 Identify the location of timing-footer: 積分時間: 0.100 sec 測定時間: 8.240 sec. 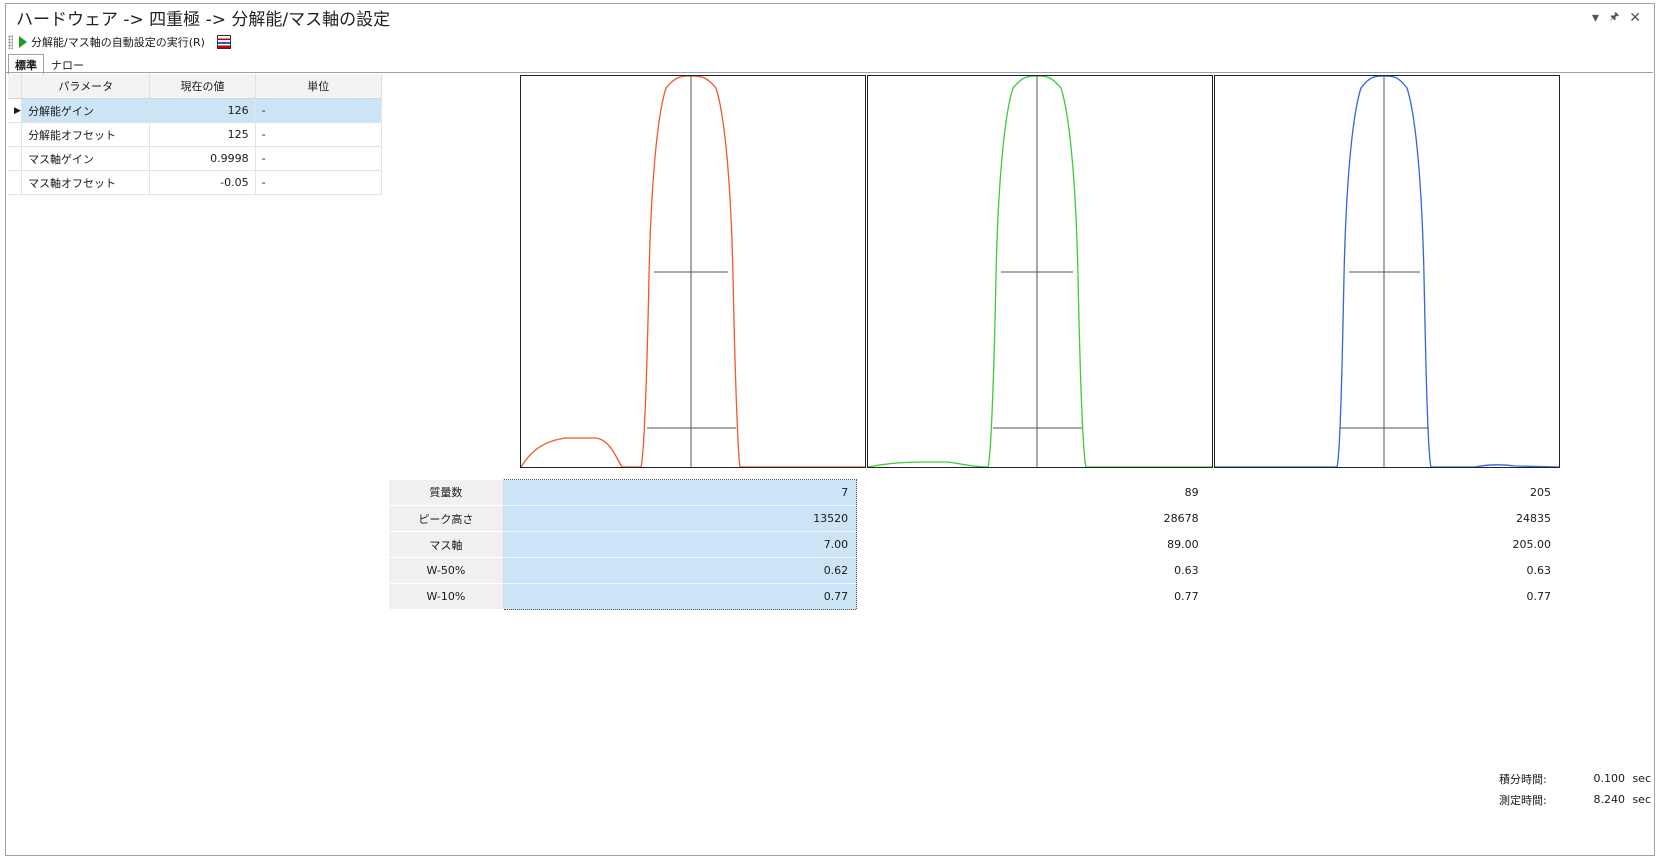
(1575, 789).